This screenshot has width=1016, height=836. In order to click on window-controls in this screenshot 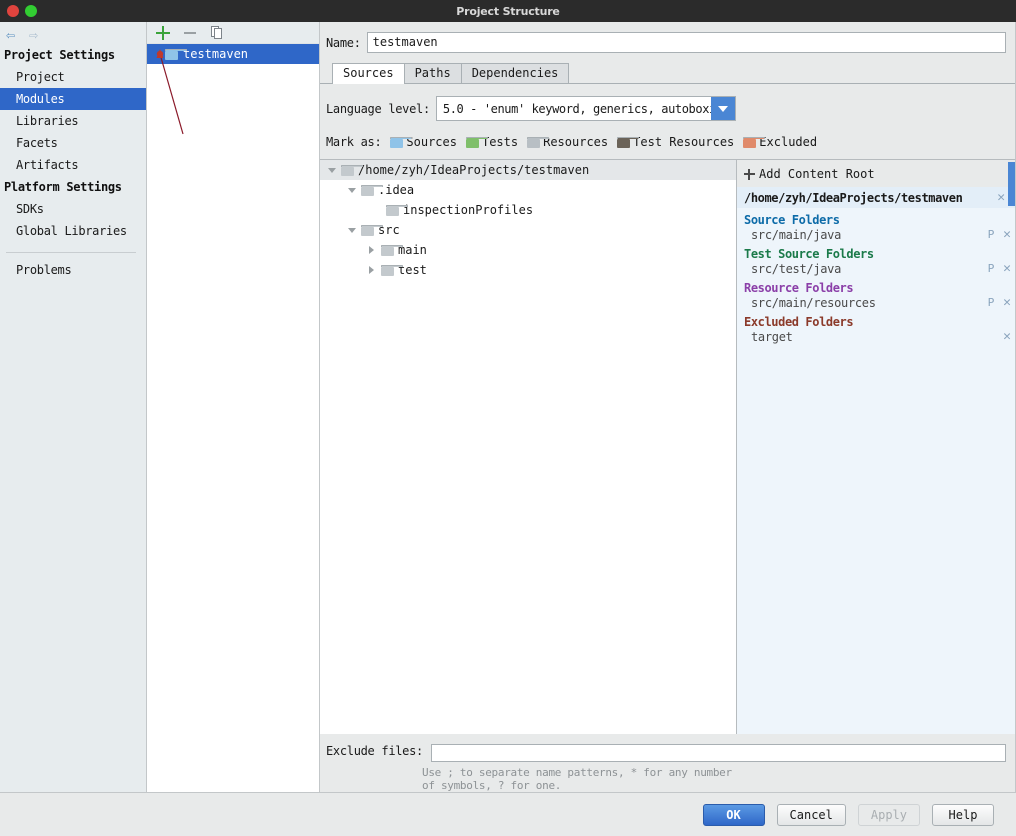, I will do `click(18, 11)`.